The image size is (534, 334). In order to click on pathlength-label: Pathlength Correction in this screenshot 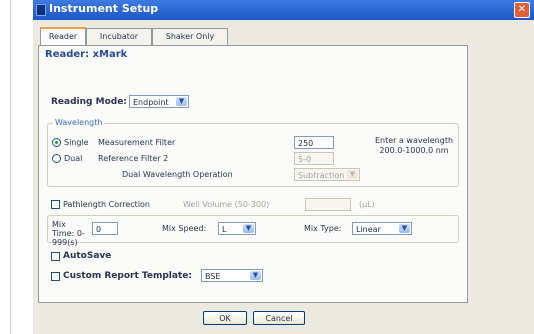, I will do `click(107, 204)`.